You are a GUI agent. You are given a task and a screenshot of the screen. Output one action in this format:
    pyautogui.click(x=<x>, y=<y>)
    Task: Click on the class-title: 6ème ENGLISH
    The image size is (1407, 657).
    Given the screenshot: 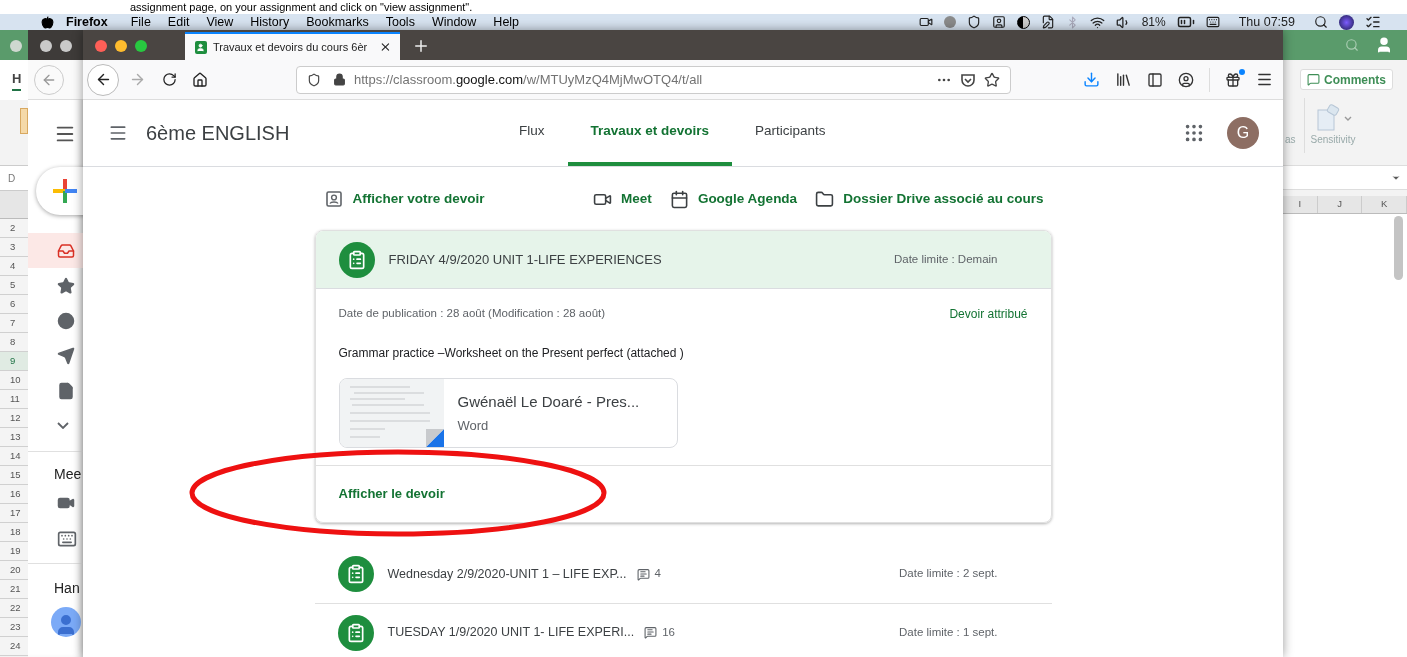 What is the action you would take?
    pyautogui.click(x=218, y=133)
    